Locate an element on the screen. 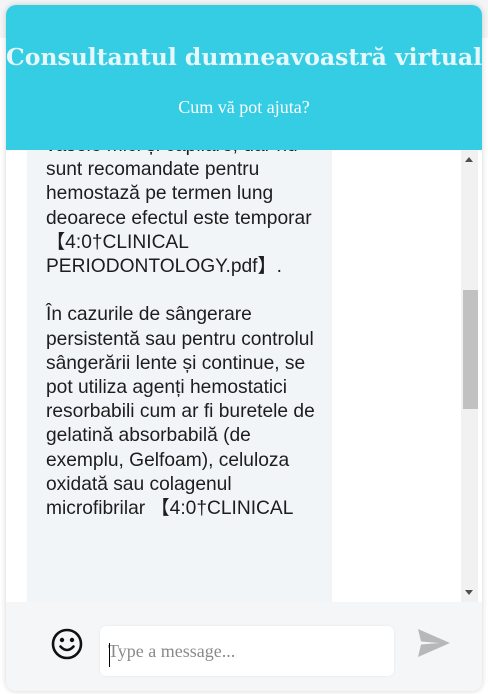  smiley-face-icon is located at coordinates (67, 644).